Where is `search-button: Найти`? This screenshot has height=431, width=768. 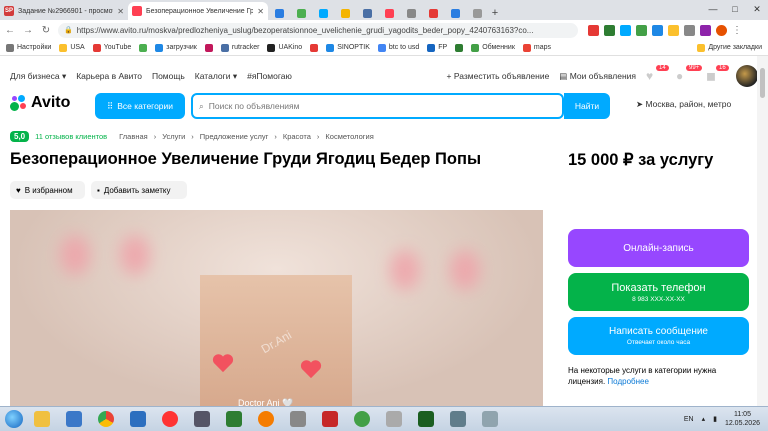
search-button: Найти is located at coordinates (587, 106).